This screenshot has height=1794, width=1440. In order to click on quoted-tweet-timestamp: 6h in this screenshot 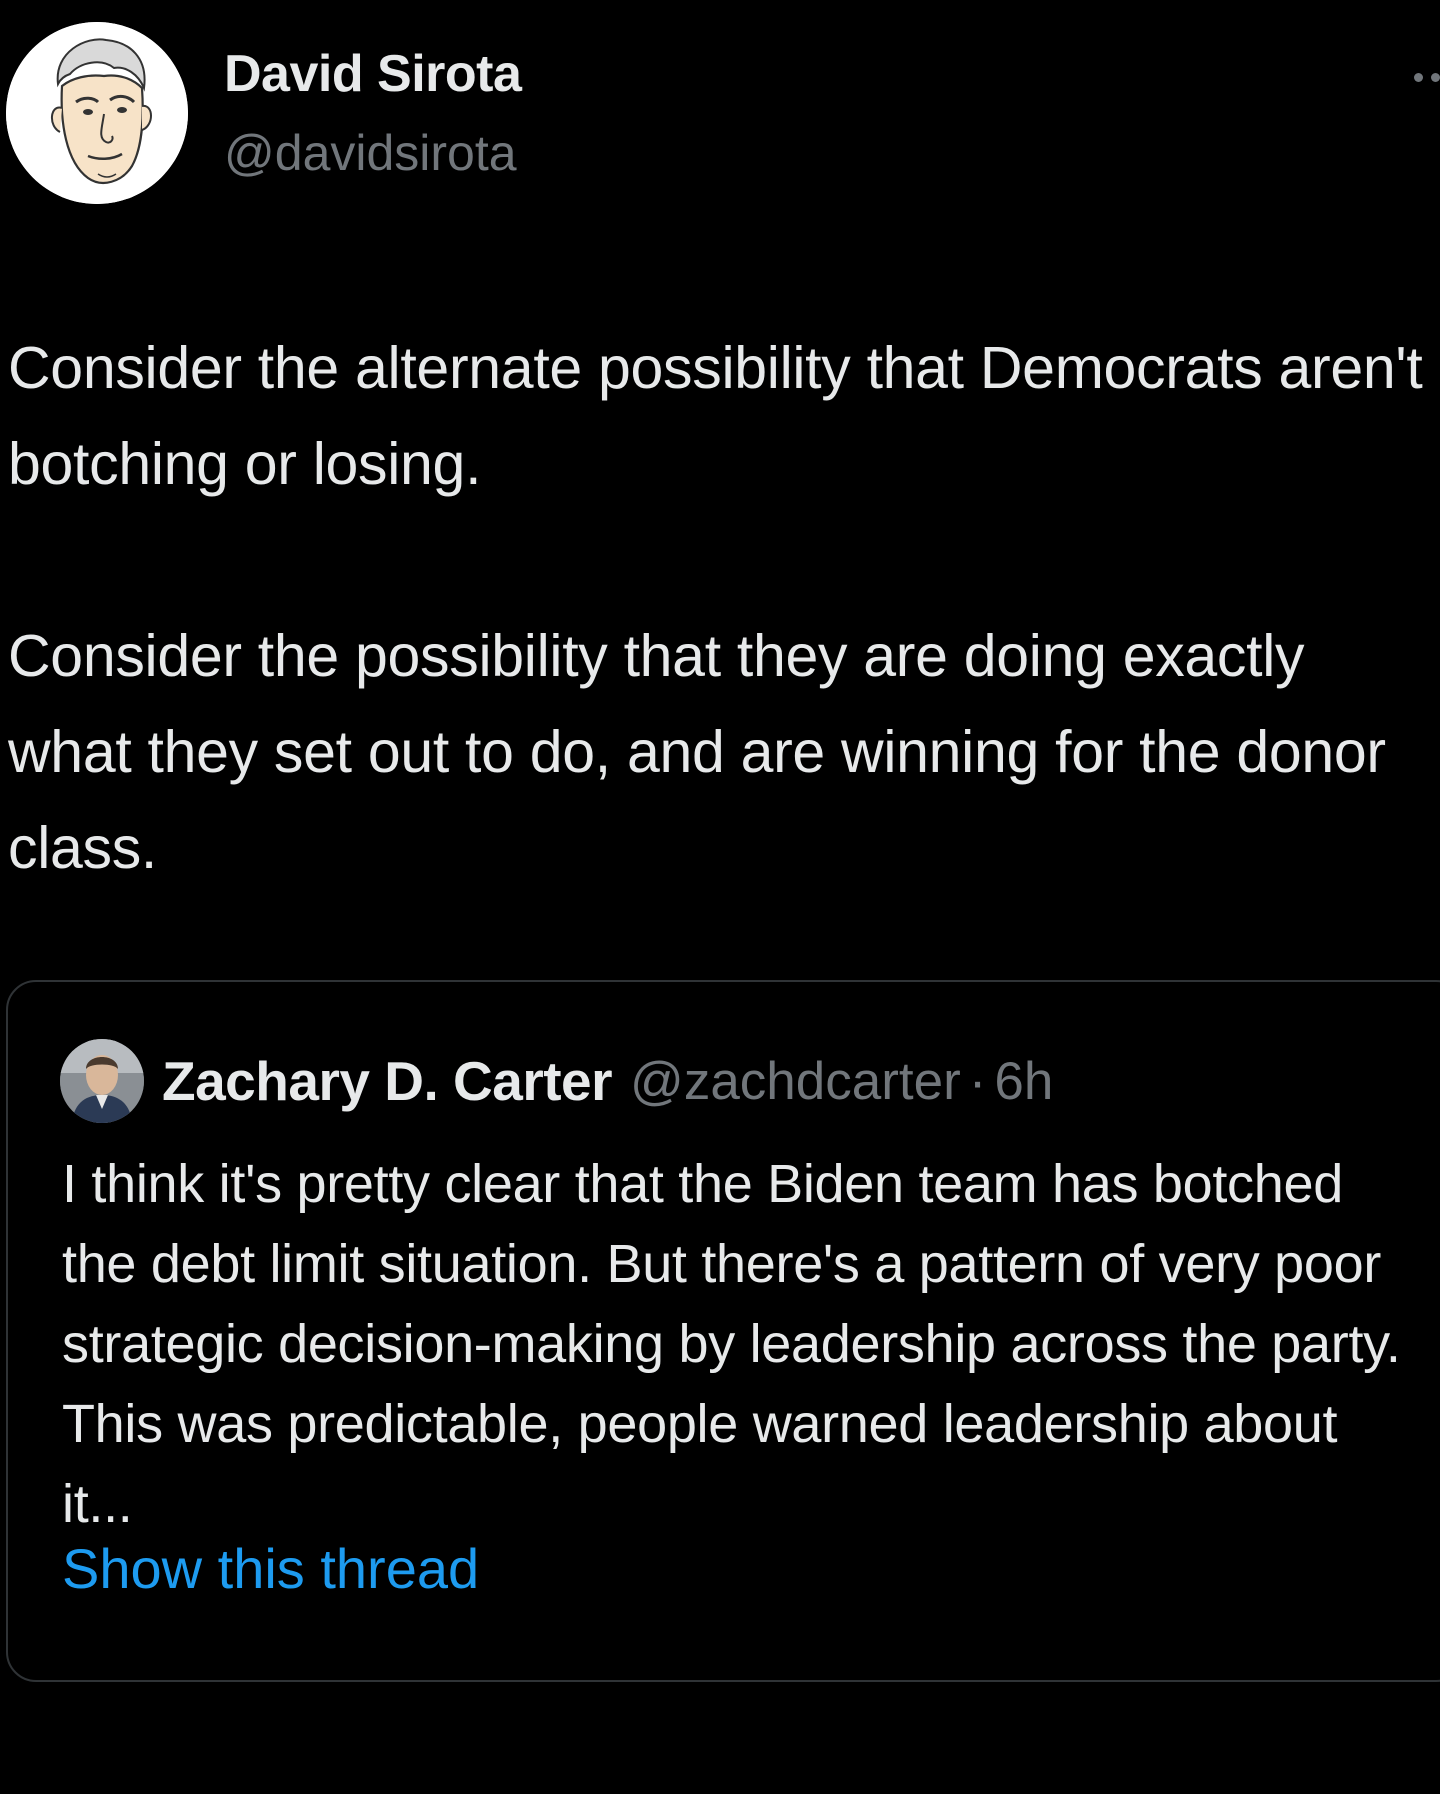, I will do `click(1023, 1081)`.